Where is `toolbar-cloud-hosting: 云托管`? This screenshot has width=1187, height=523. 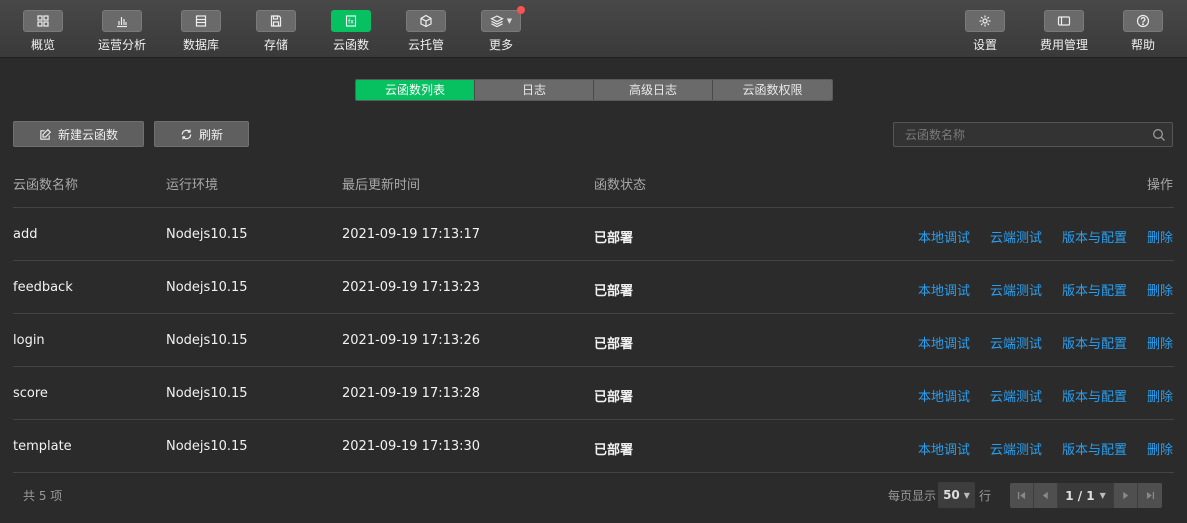 toolbar-cloud-hosting: 云托管 is located at coordinates (426, 32).